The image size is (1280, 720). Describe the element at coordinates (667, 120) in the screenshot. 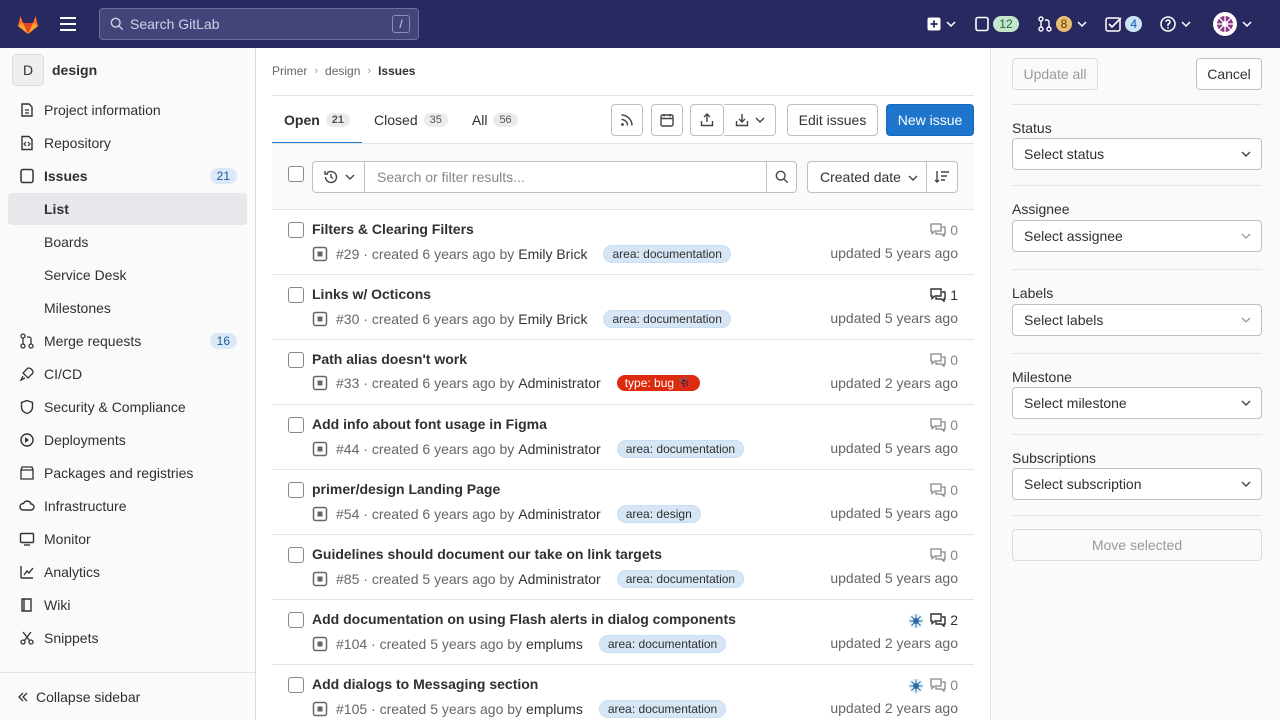

I see `calendar-button` at that location.